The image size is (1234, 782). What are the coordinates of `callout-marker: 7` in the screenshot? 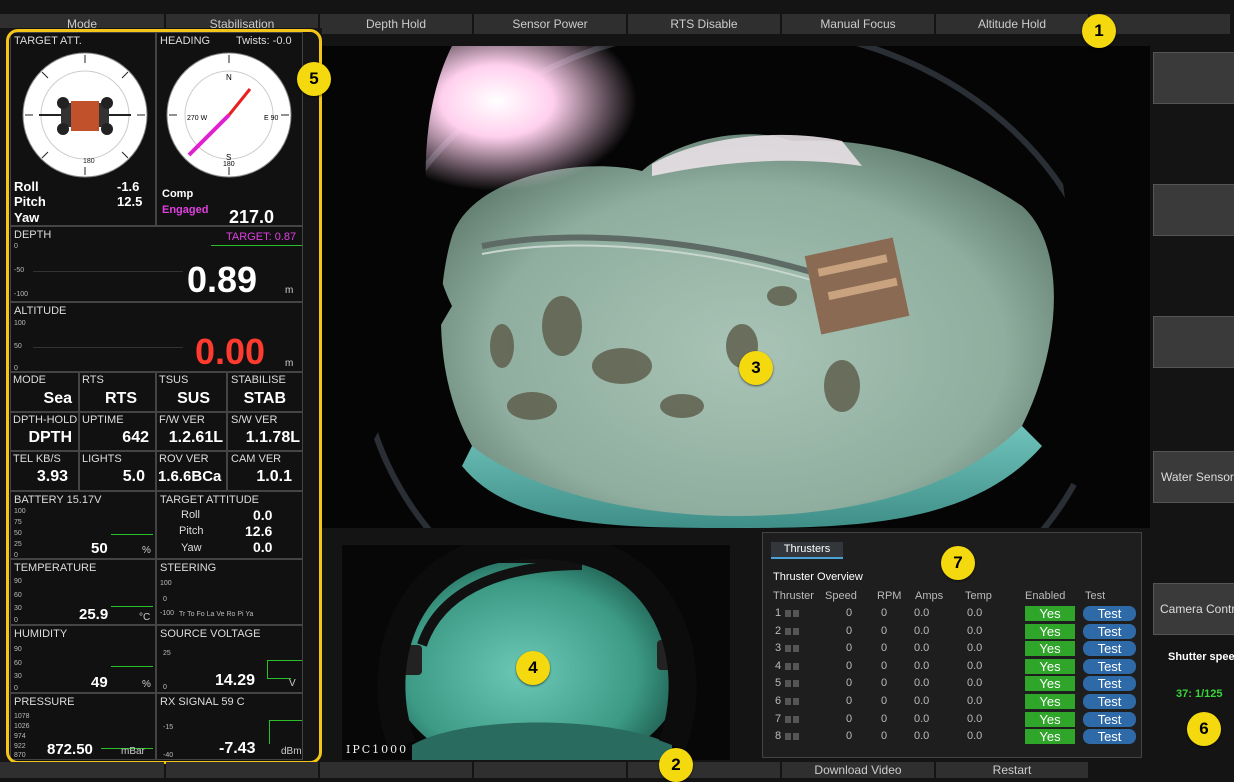 It's located at (958, 563).